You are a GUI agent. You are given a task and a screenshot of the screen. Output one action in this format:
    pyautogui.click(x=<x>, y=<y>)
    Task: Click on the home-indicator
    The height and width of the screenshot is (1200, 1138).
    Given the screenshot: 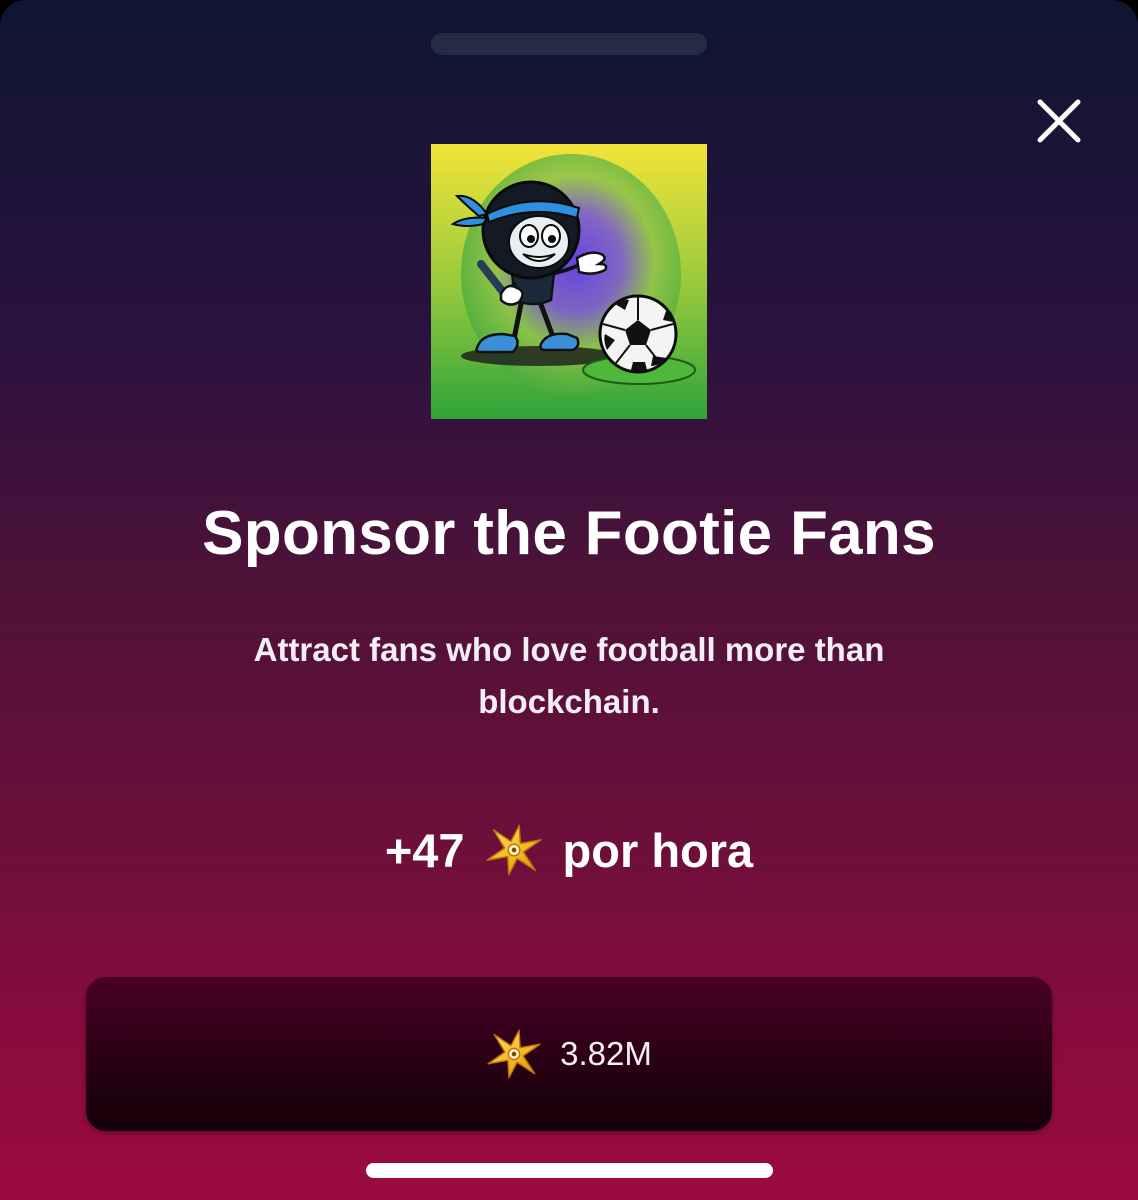 What is the action you would take?
    pyautogui.click(x=569, y=1170)
    